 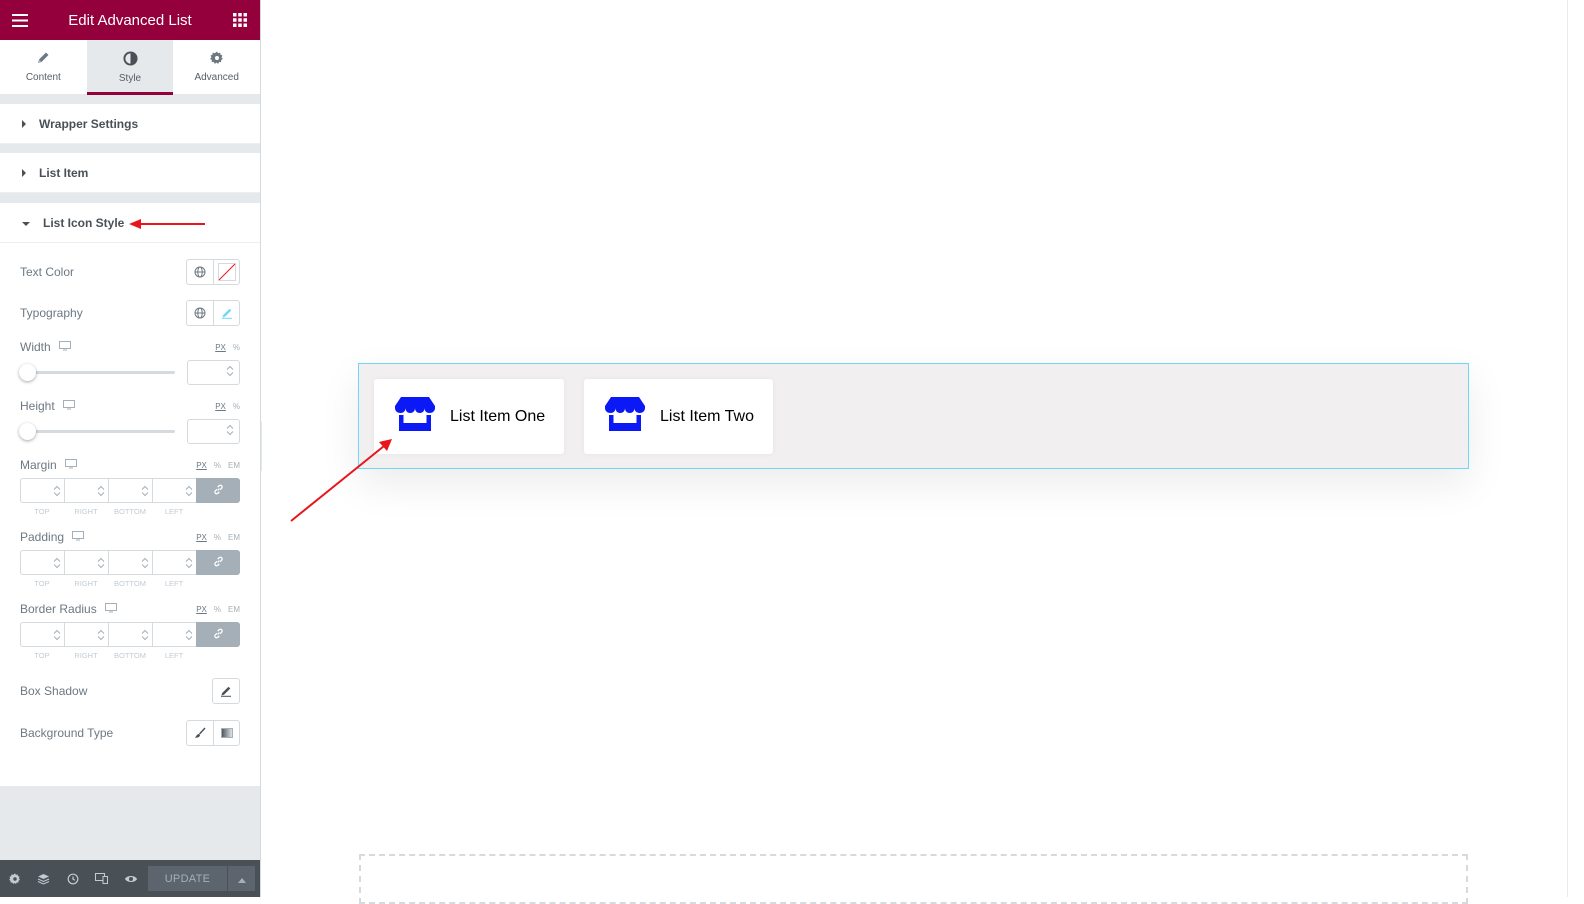 I want to click on layers-icon, so click(x=43, y=878).